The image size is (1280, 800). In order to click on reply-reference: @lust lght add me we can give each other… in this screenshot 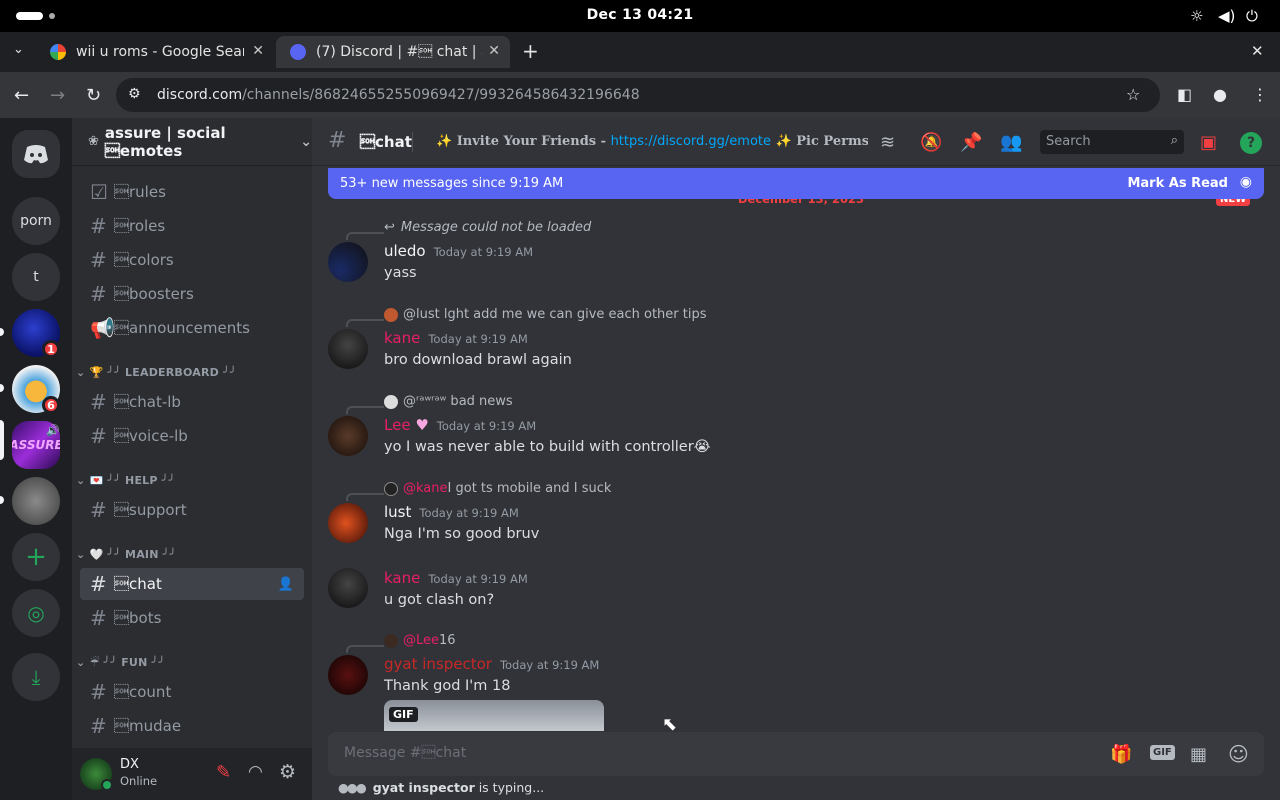, I will do `click(545, 314)`.